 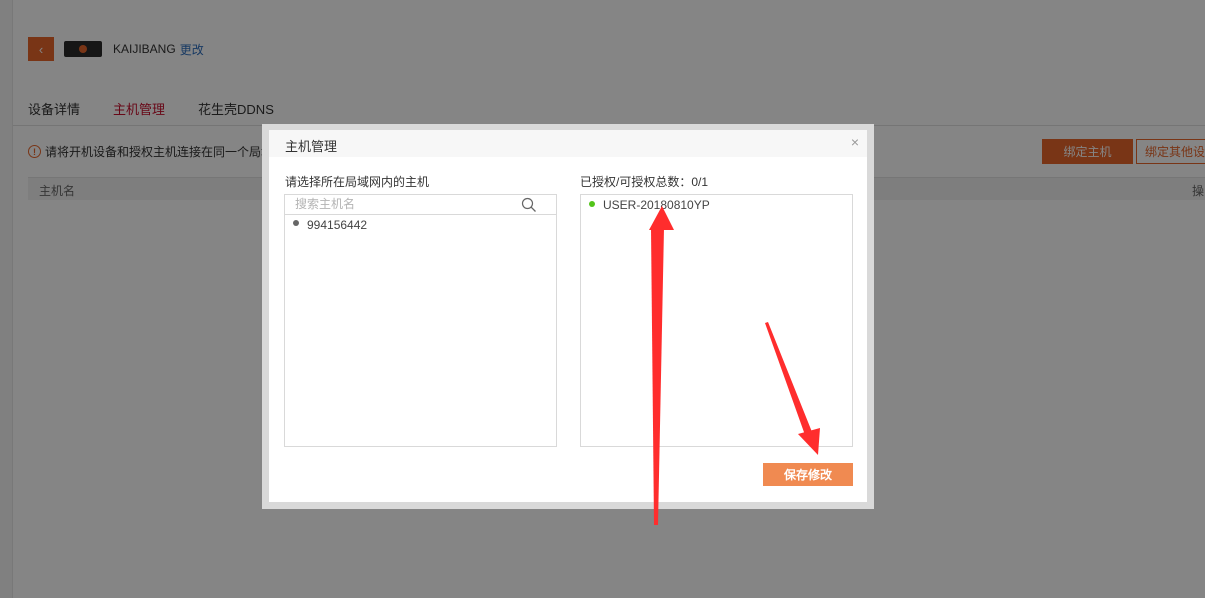 I want to click on authorized-count-label: 已授权/可授权总数：0/1, so click(x=644, y=182).